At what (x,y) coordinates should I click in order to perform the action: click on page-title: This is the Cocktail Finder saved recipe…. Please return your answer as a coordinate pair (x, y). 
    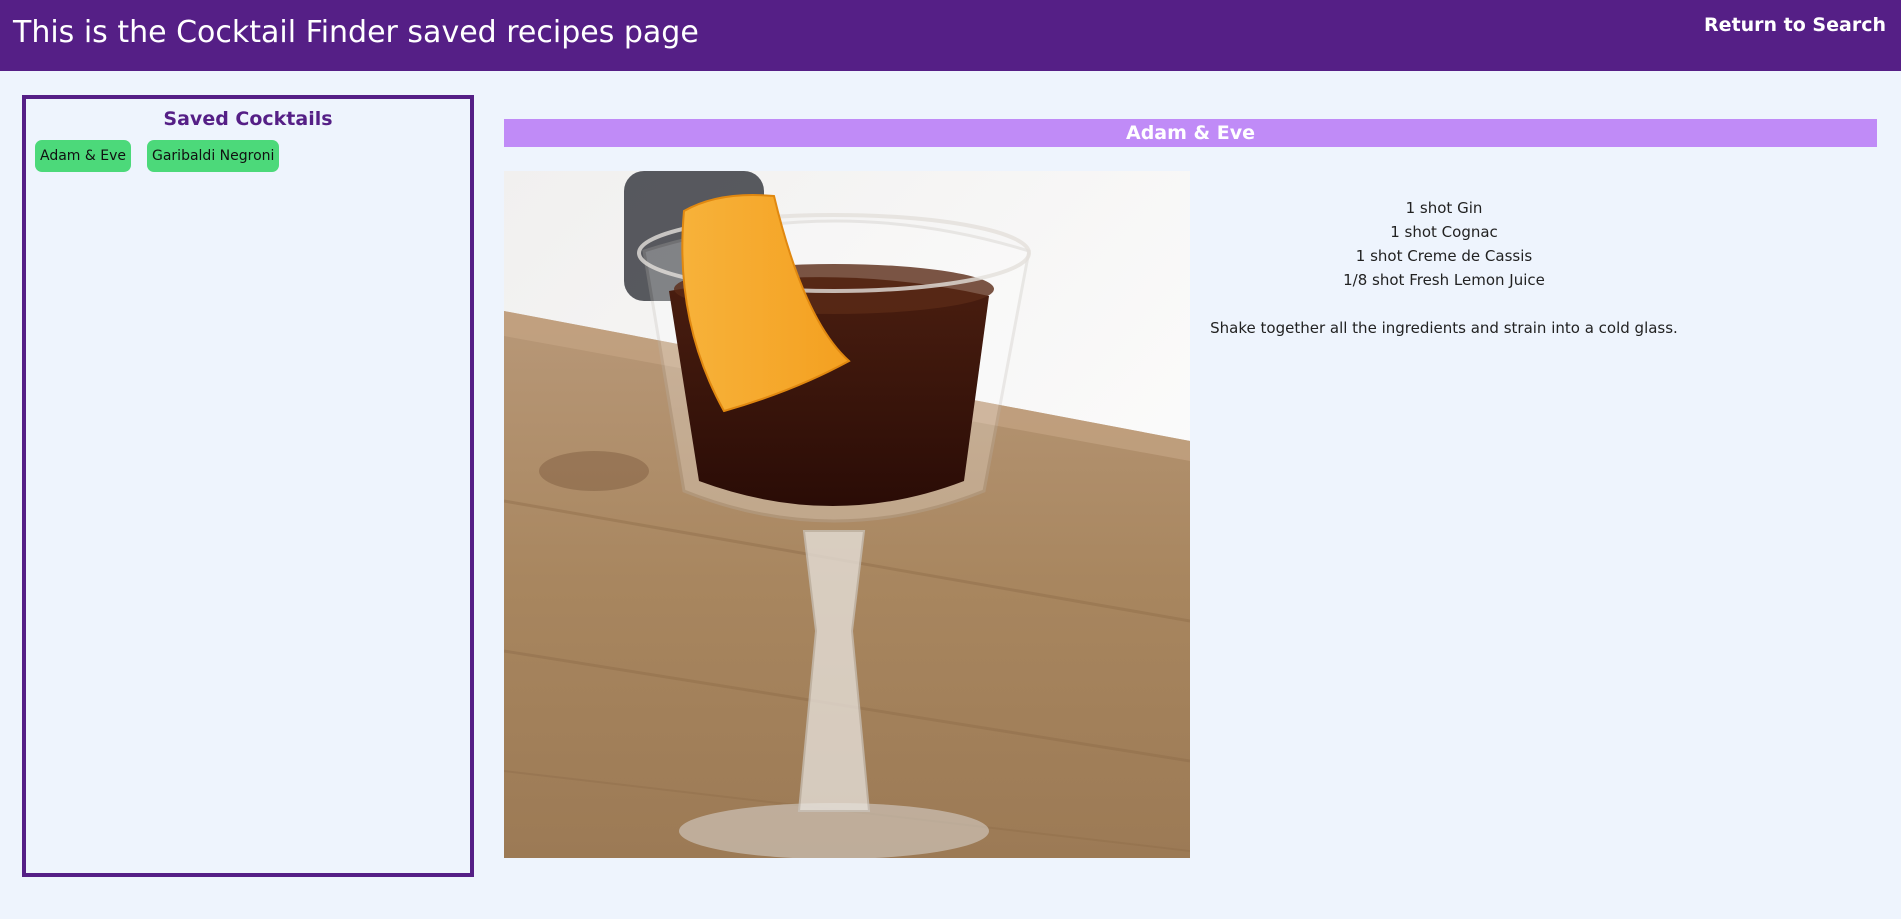
    Looking at the image, I should click on (356, 32).